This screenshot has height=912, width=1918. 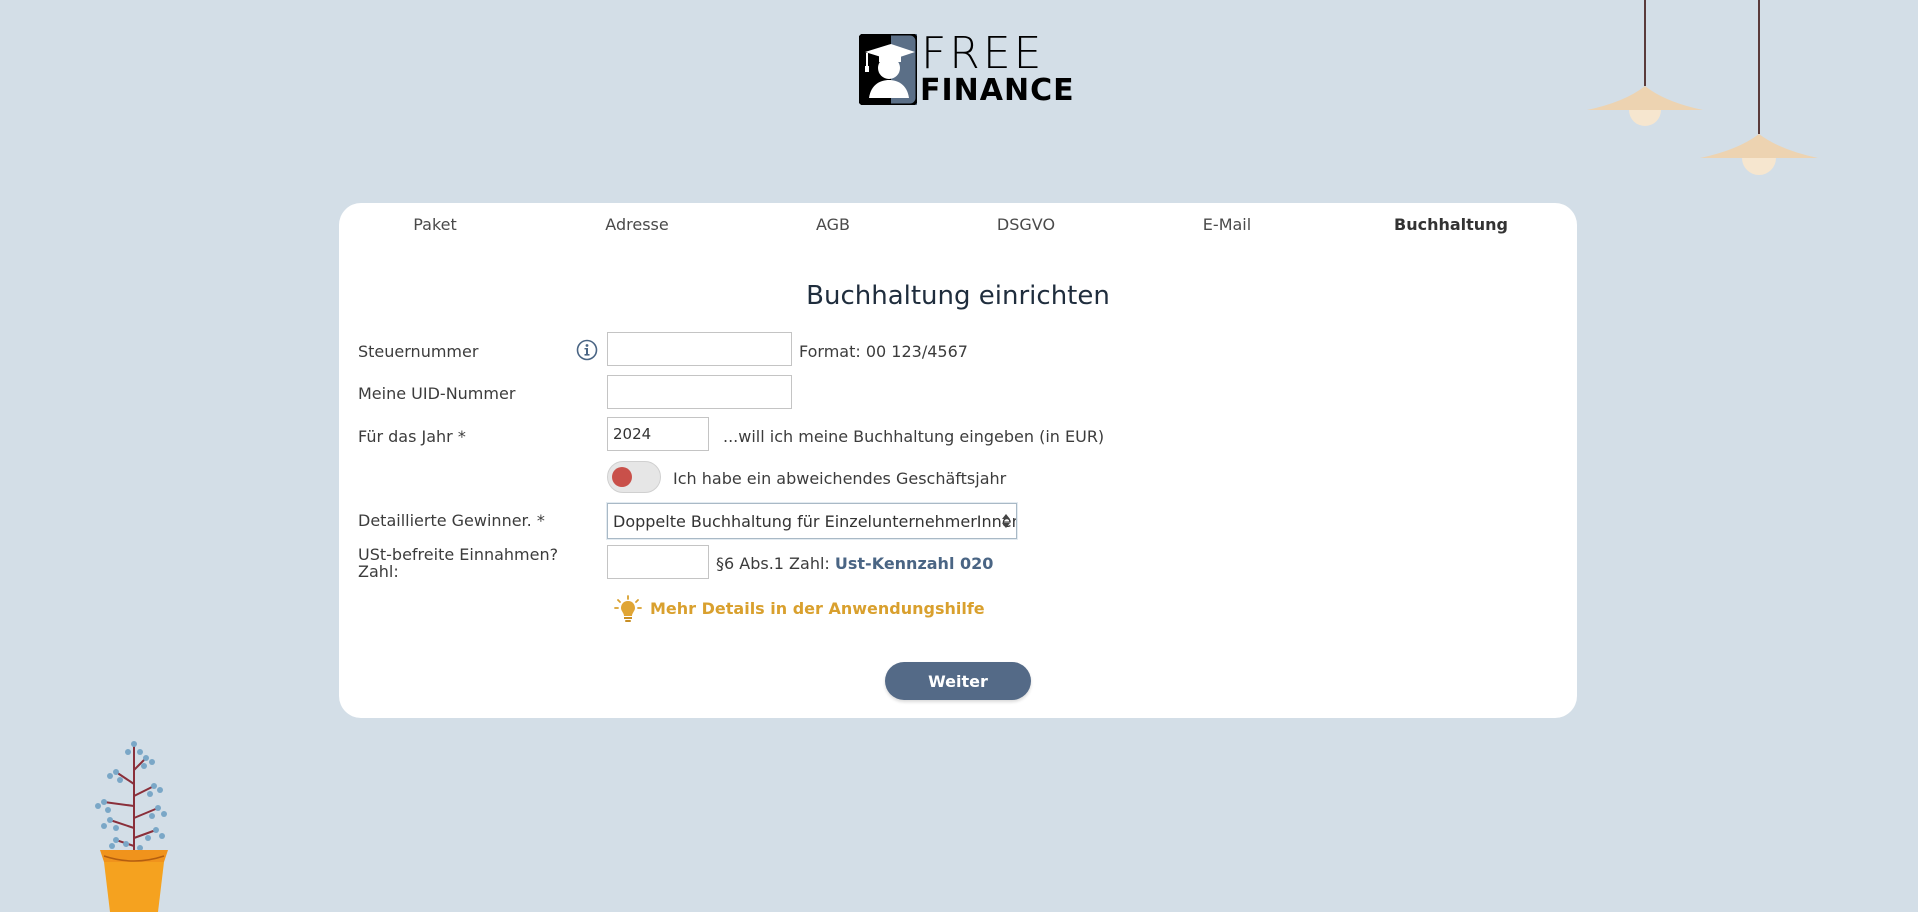 I want to click on jahr-label: Für das Jahr *, so click(x=412, y=436).